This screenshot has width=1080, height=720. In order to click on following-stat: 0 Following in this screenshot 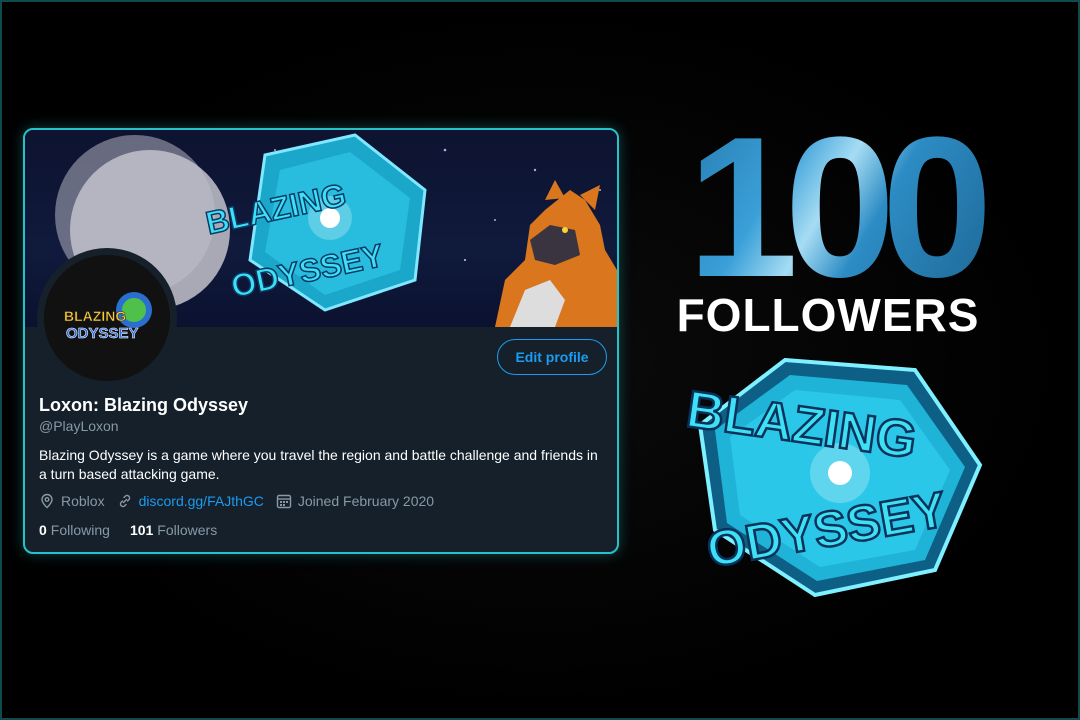, I will do `click(74, 530)`.